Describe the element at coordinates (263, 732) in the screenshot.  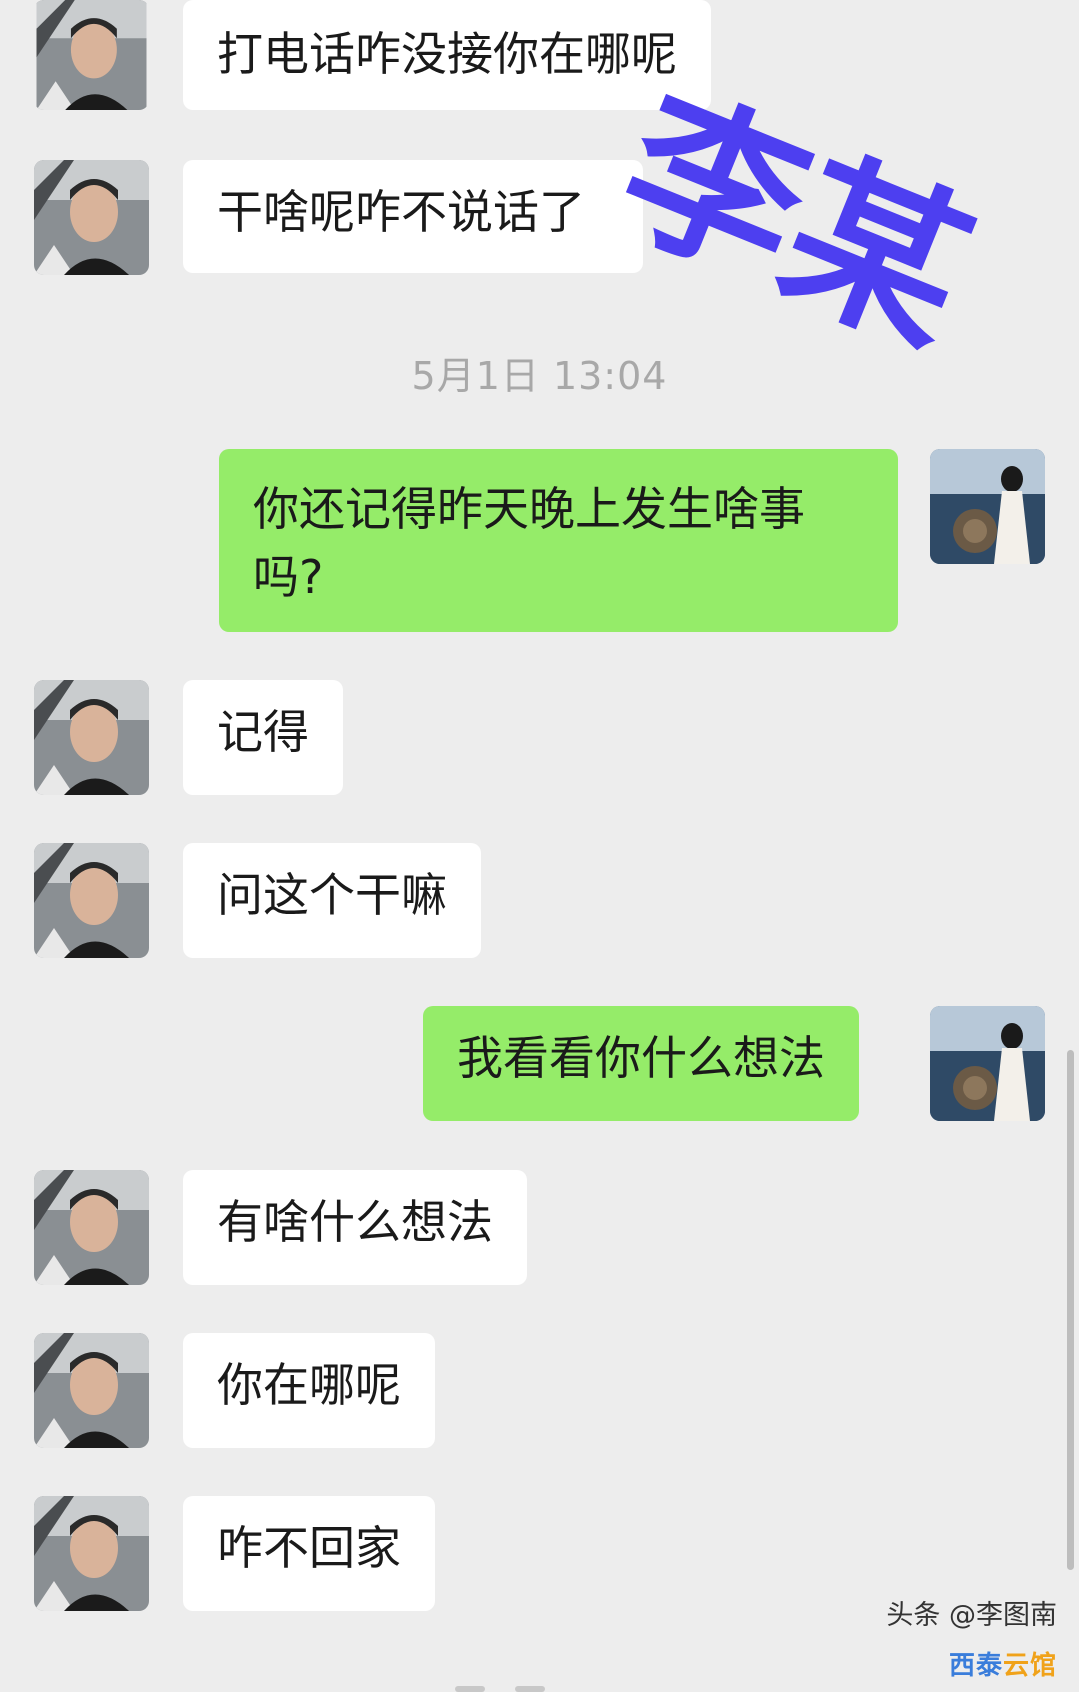
I see `message-text: 记得` at that location.